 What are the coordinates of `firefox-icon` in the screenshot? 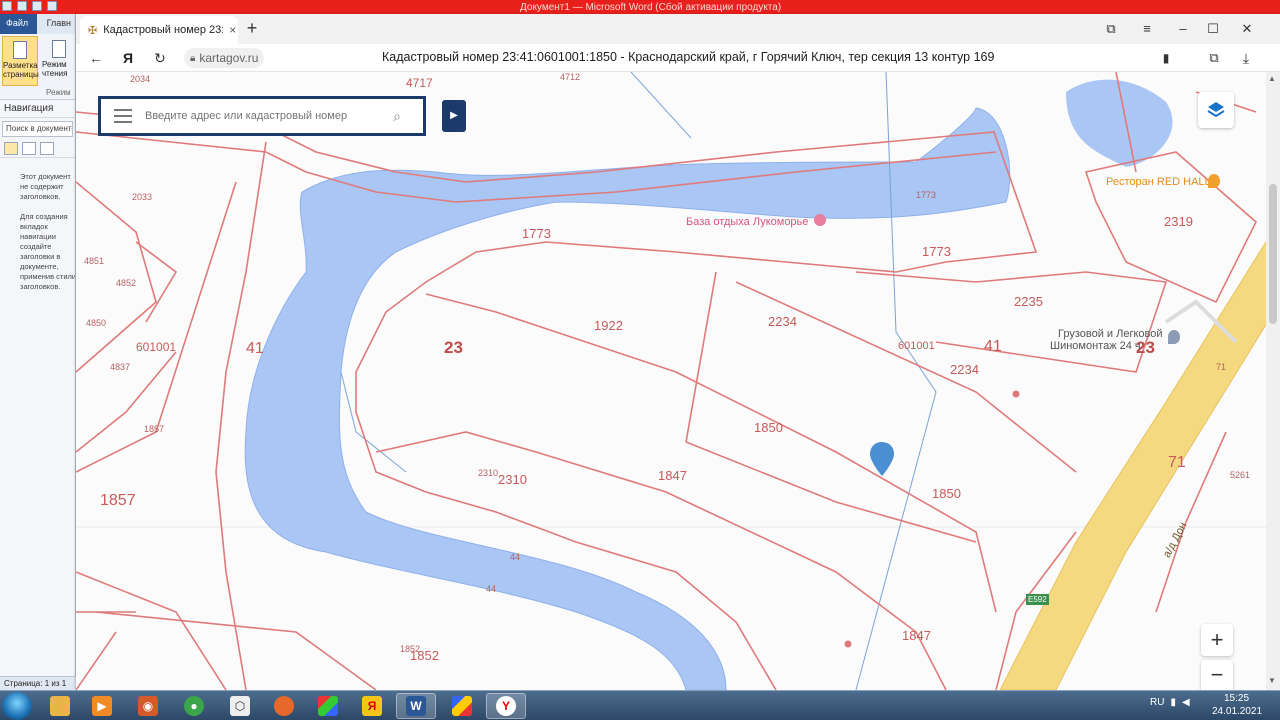 It's located at (284, 706).